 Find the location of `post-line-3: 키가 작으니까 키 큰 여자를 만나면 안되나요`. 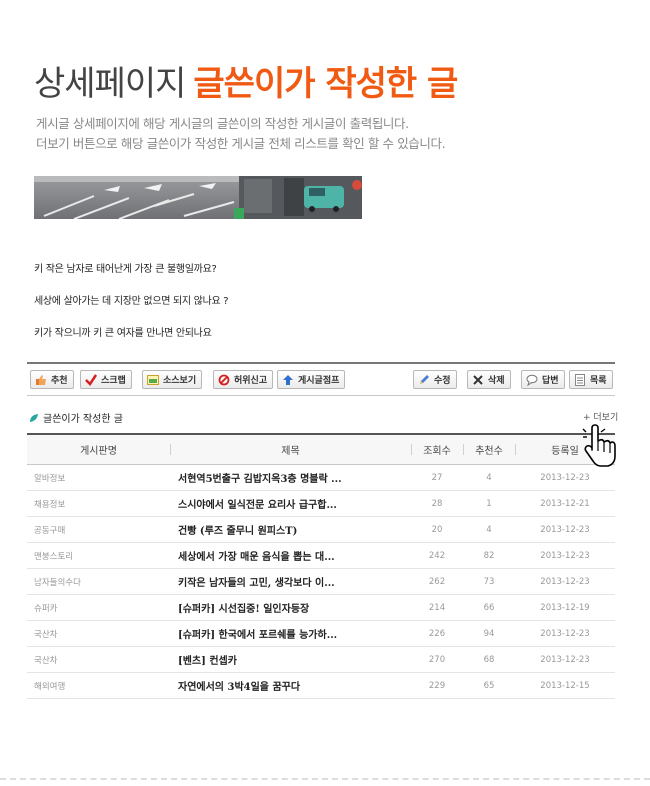

post-line-3: 키가 작으니까 키 큰 여자를 만나면 안되나요 is located at coordinates (123, 333).